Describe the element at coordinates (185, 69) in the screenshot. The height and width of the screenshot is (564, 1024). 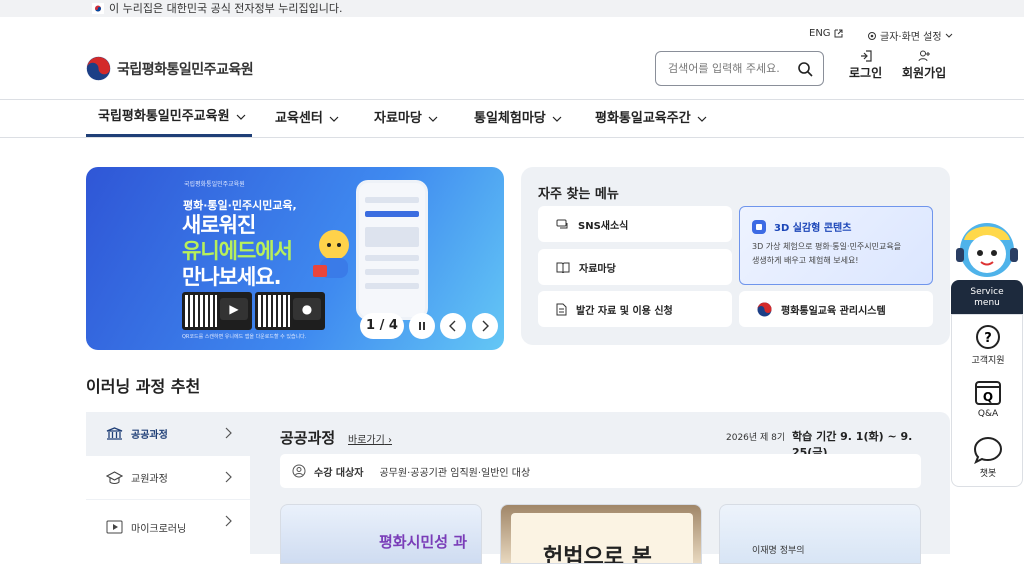
I see `site-name: 국립평화통일민주교육원` at that location.